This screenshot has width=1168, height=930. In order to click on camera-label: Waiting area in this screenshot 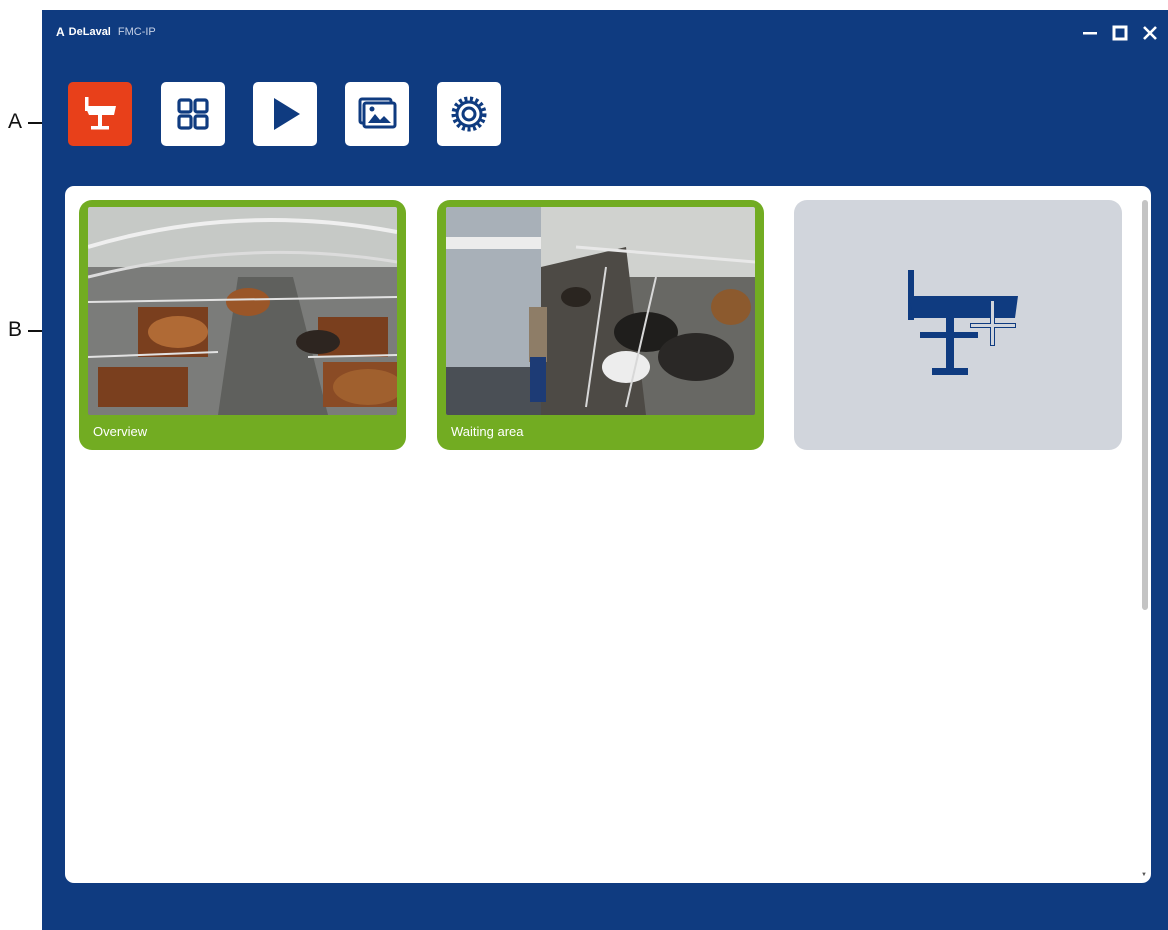, I will do `click(487, 431)`.